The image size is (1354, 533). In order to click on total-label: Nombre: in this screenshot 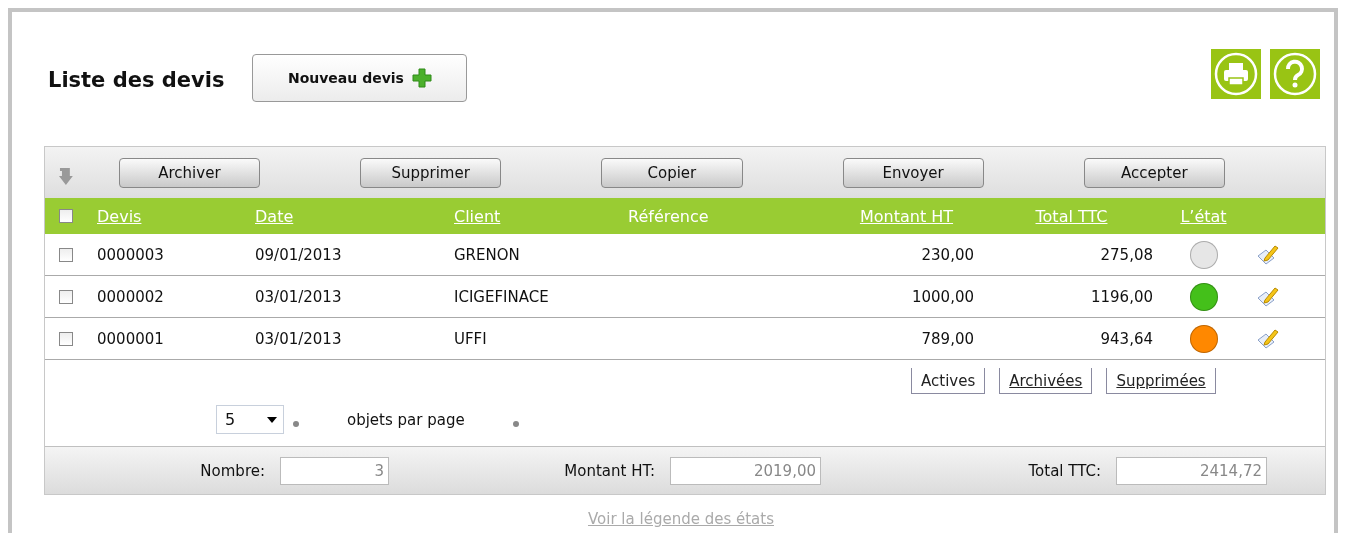, I will do `click(232, 470)`.